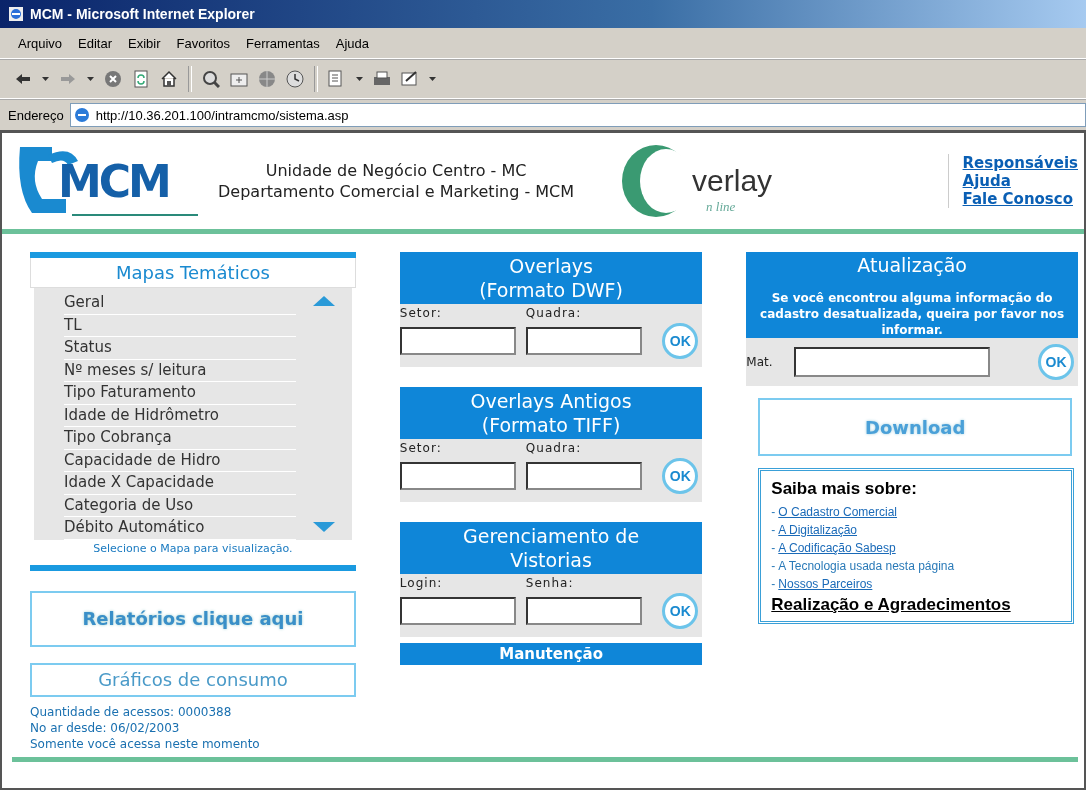 The height and width of the screenshot is (793, 1086). I want to click on print-icon, so click(382, 79).